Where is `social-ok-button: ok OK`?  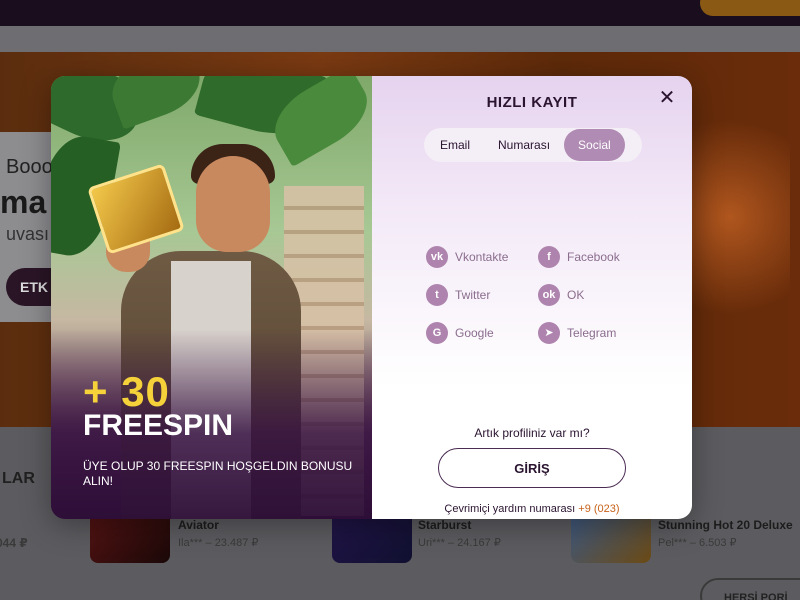
social-ok-button: ok OK is located at coordinates (561, 295).